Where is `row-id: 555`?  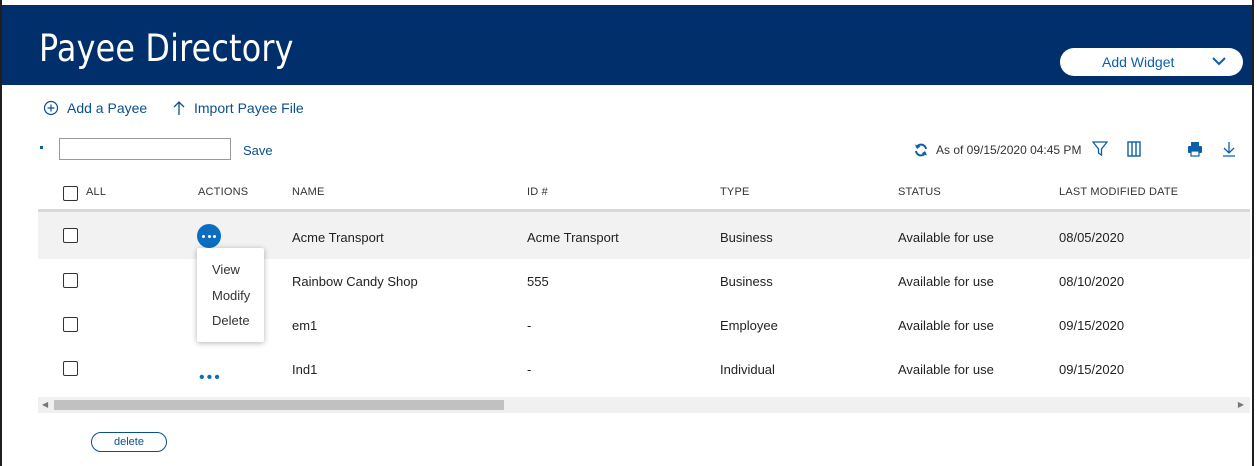
row-id: 555 is located at coordinates (538, 281).